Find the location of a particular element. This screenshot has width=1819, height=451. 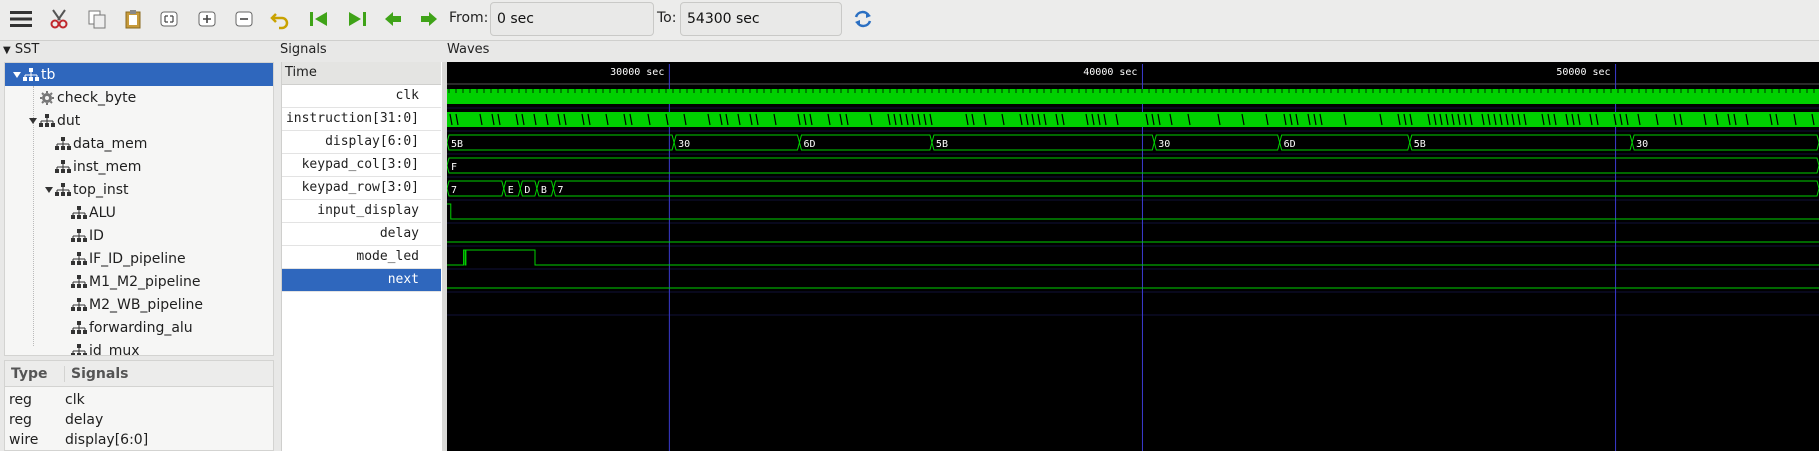

time-tick-label: 30000 sec is located at coordinates (637, 72).